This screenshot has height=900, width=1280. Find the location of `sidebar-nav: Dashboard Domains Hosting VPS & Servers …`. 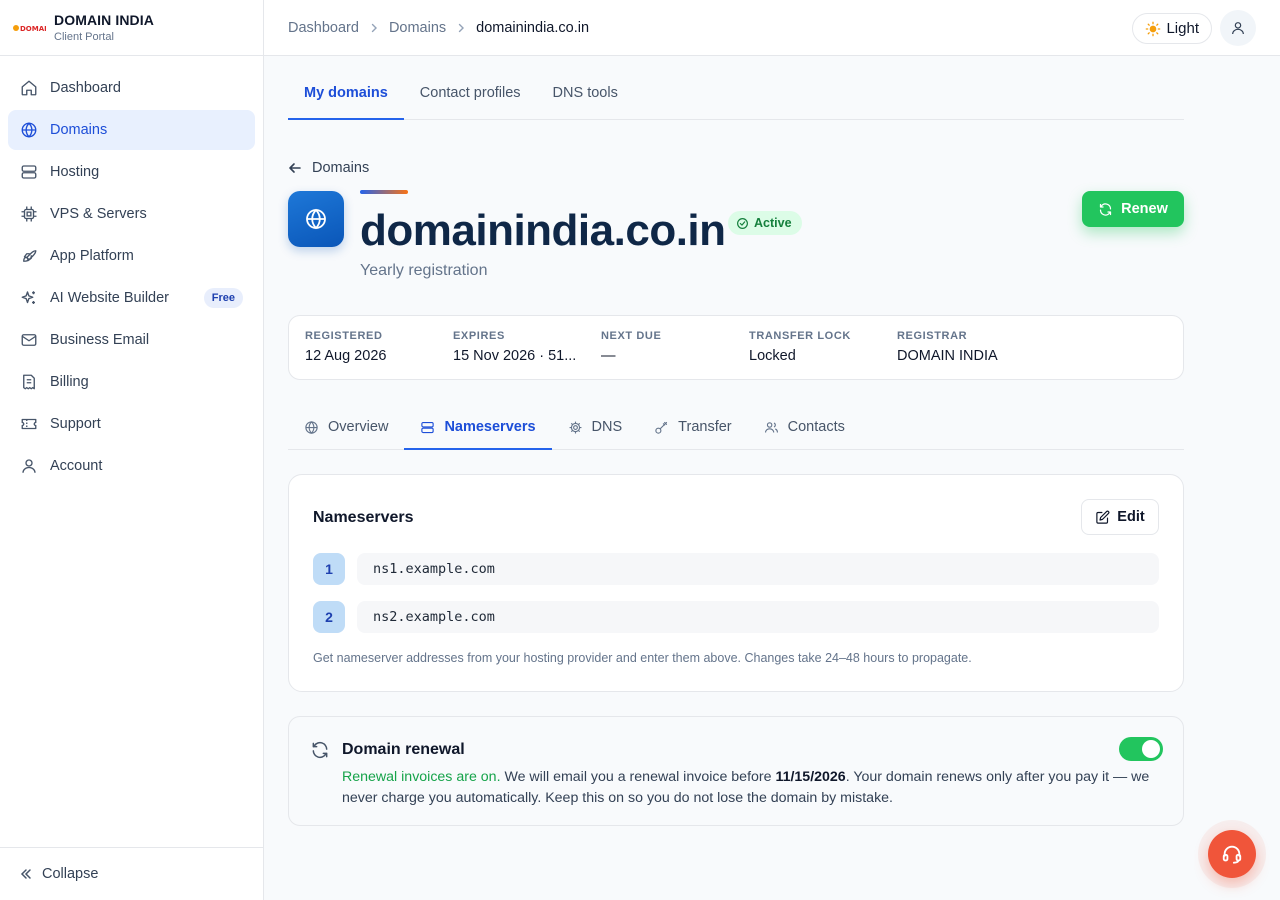

sidebar-nav: Dashboard Domains Hosting VPS & Servers … is located at coordinates (131, 271).